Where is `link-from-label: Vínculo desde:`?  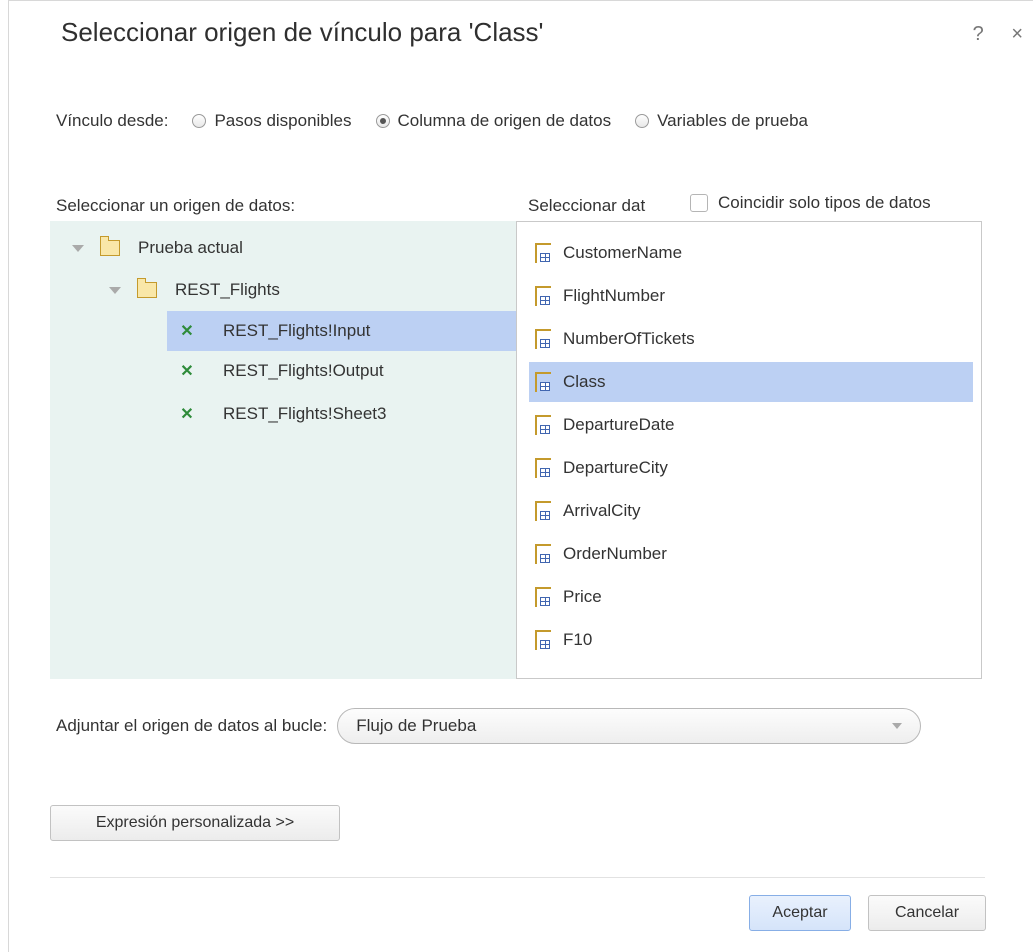
link-from-label: Vínculo desde: is located at coordinates (112, 120).